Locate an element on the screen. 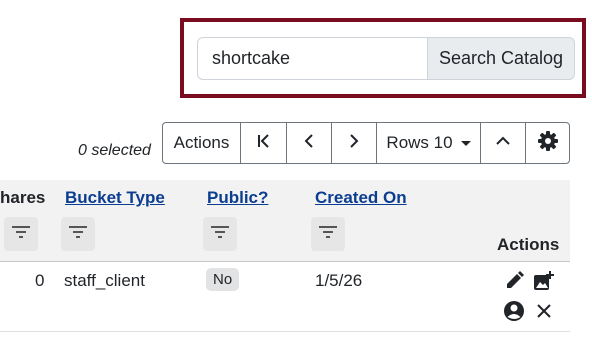  chevron-right-icon is located at coordinates (354, 143).